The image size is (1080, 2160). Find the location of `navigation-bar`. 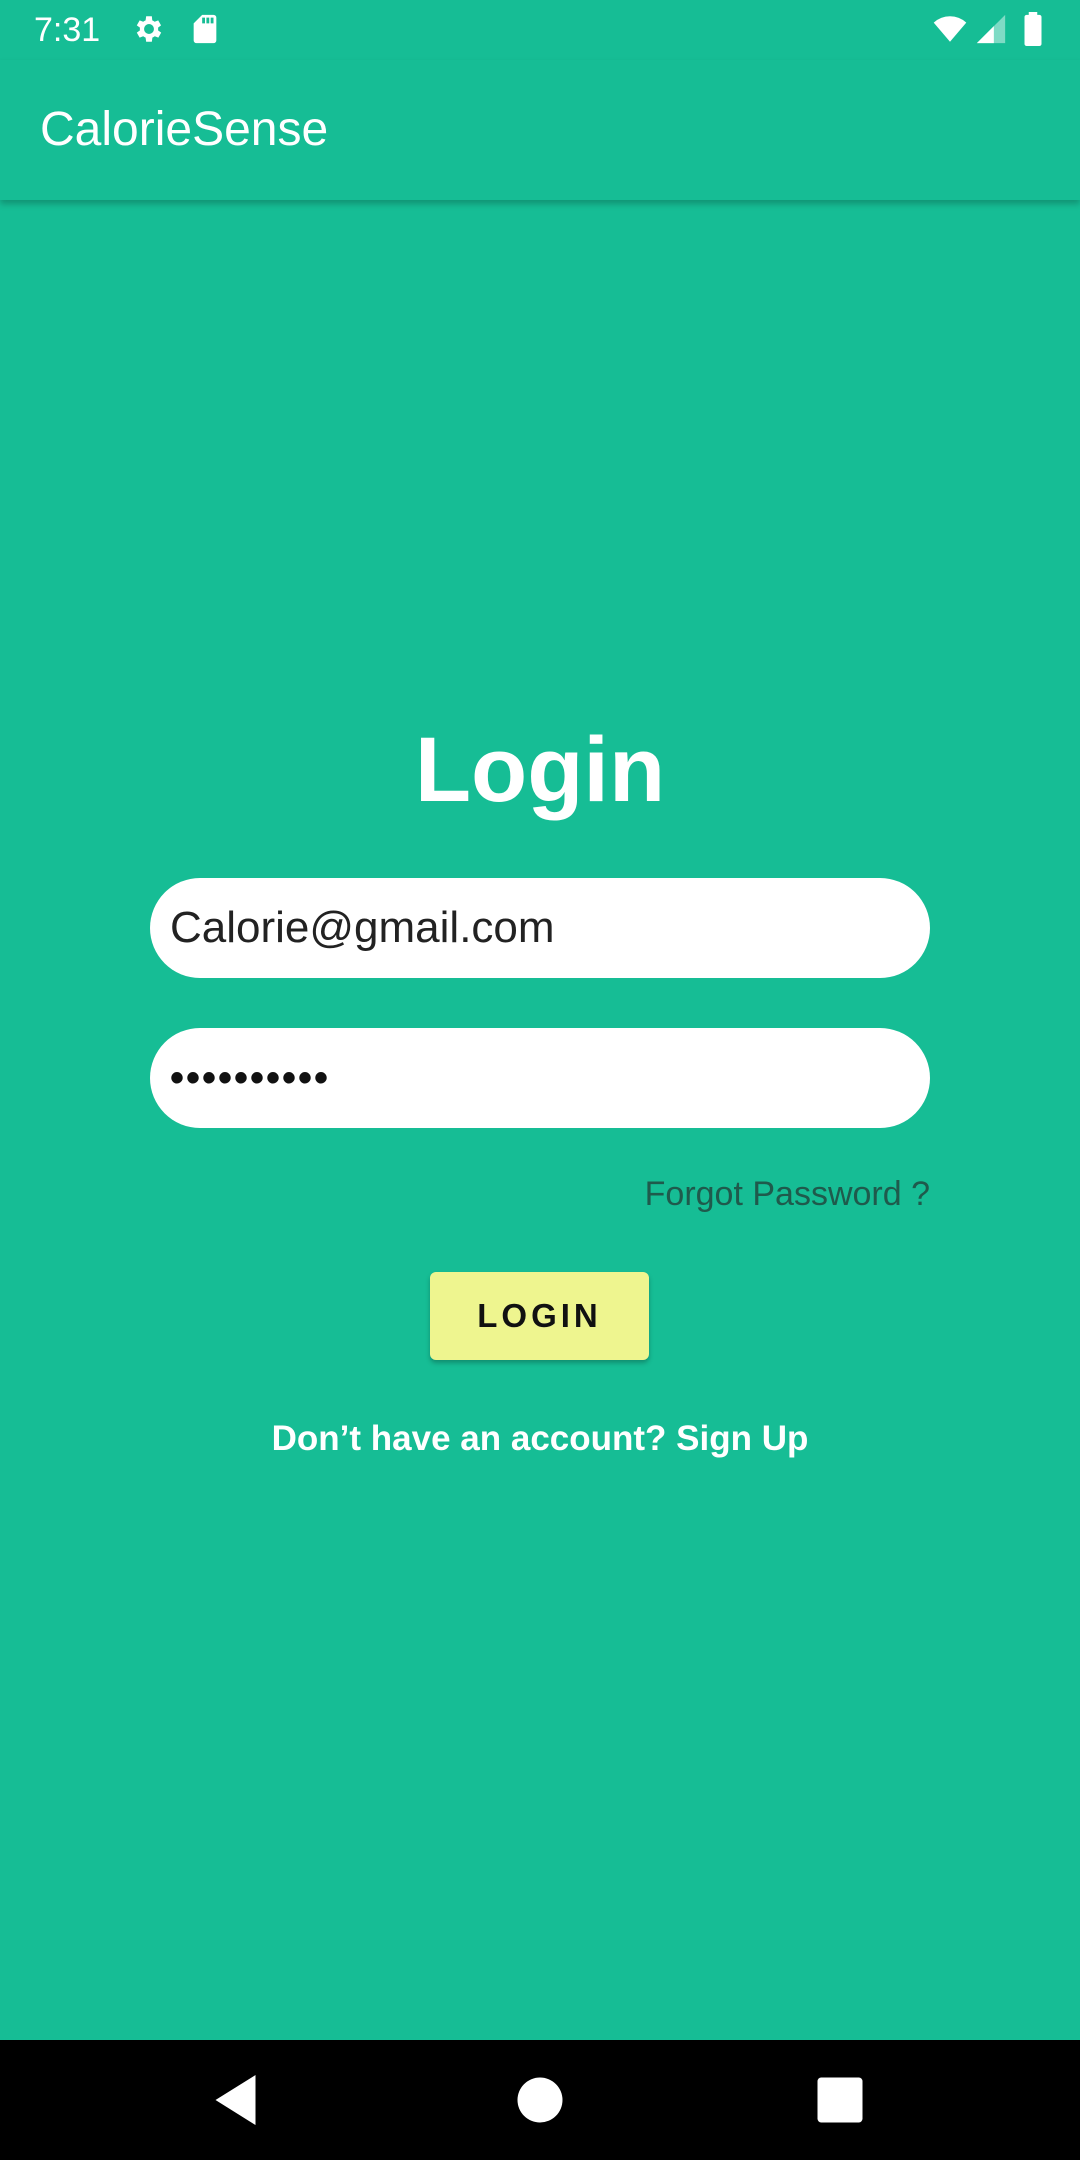

navigation-bar is located at coordinates (540, 2100).